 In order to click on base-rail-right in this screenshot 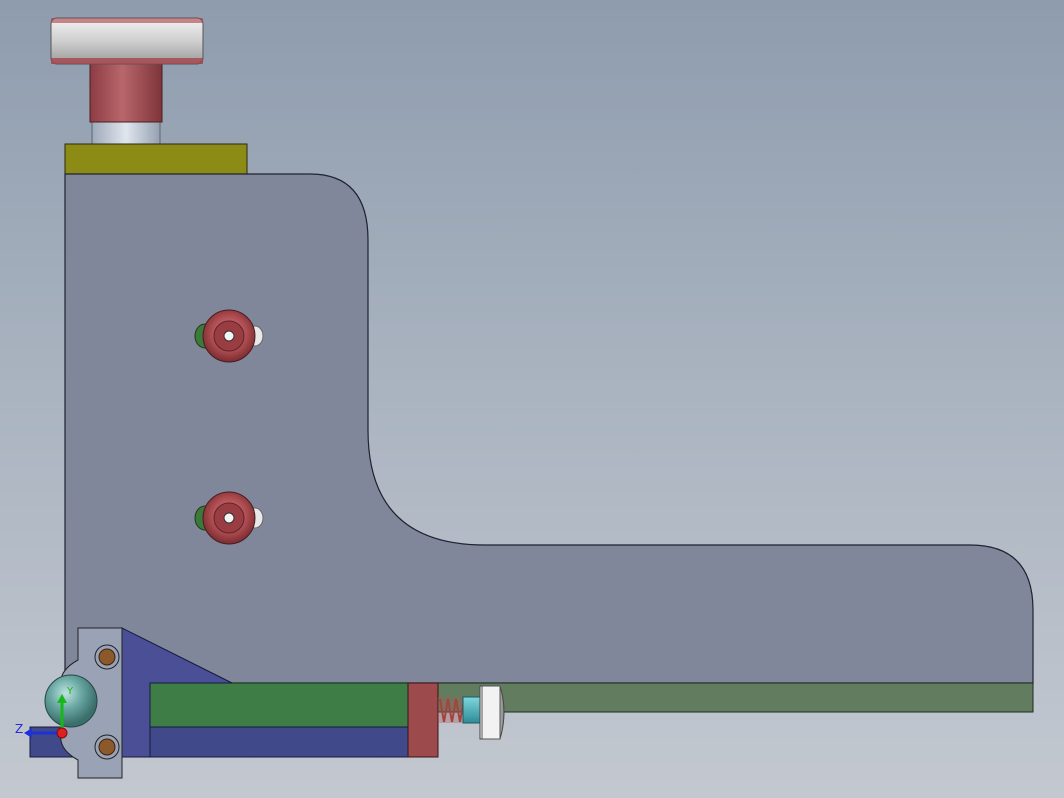, I will do `click(735, 697)`.